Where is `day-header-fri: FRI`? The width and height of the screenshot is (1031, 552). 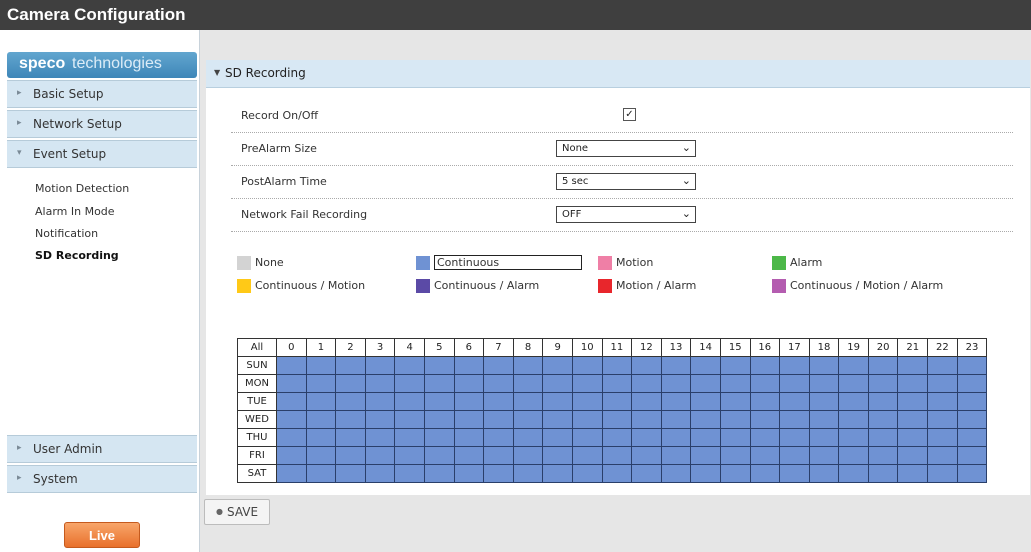 day-header-fri: FRI is located at coordinates (257, 455).